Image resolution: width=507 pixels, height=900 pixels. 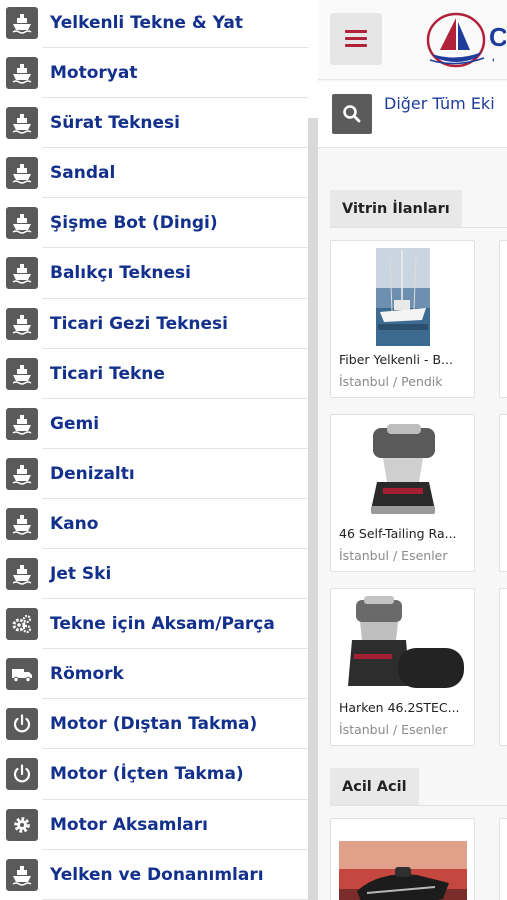 I want to click on listing-card, so click(x=402, y=859).